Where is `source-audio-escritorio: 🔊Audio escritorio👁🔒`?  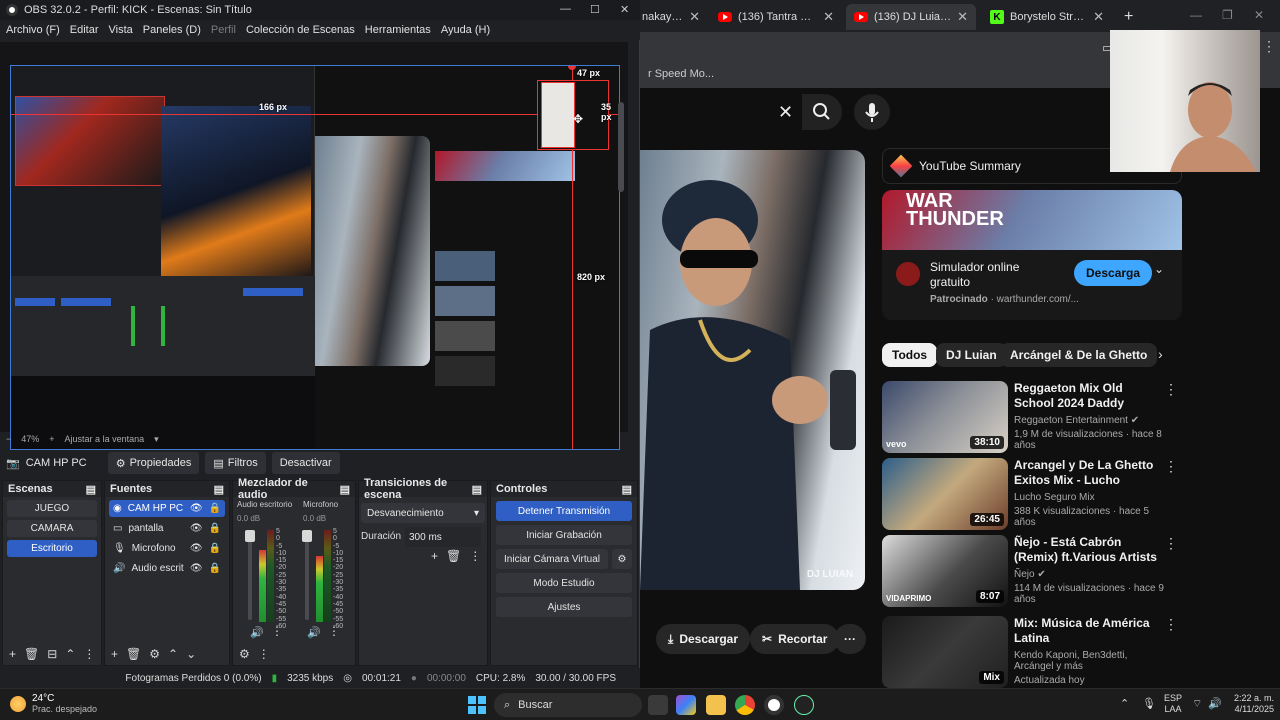 source-audio-escritorio: 🔊Audio escritorio👁🔒 is located at coordinates (167, 568).